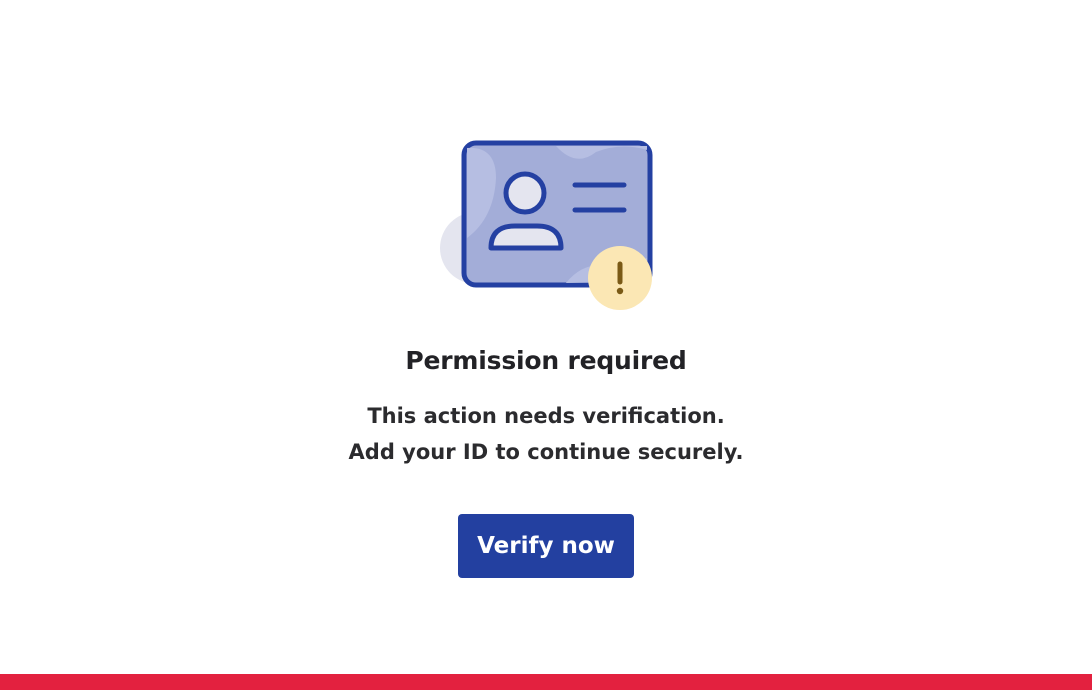 The width and height of the screenshot is (1092, 690). What do you see at coordinates (546, 360) in the screenshot?
I see `dialog-title: Permission required` at bounding box center [546, 360].